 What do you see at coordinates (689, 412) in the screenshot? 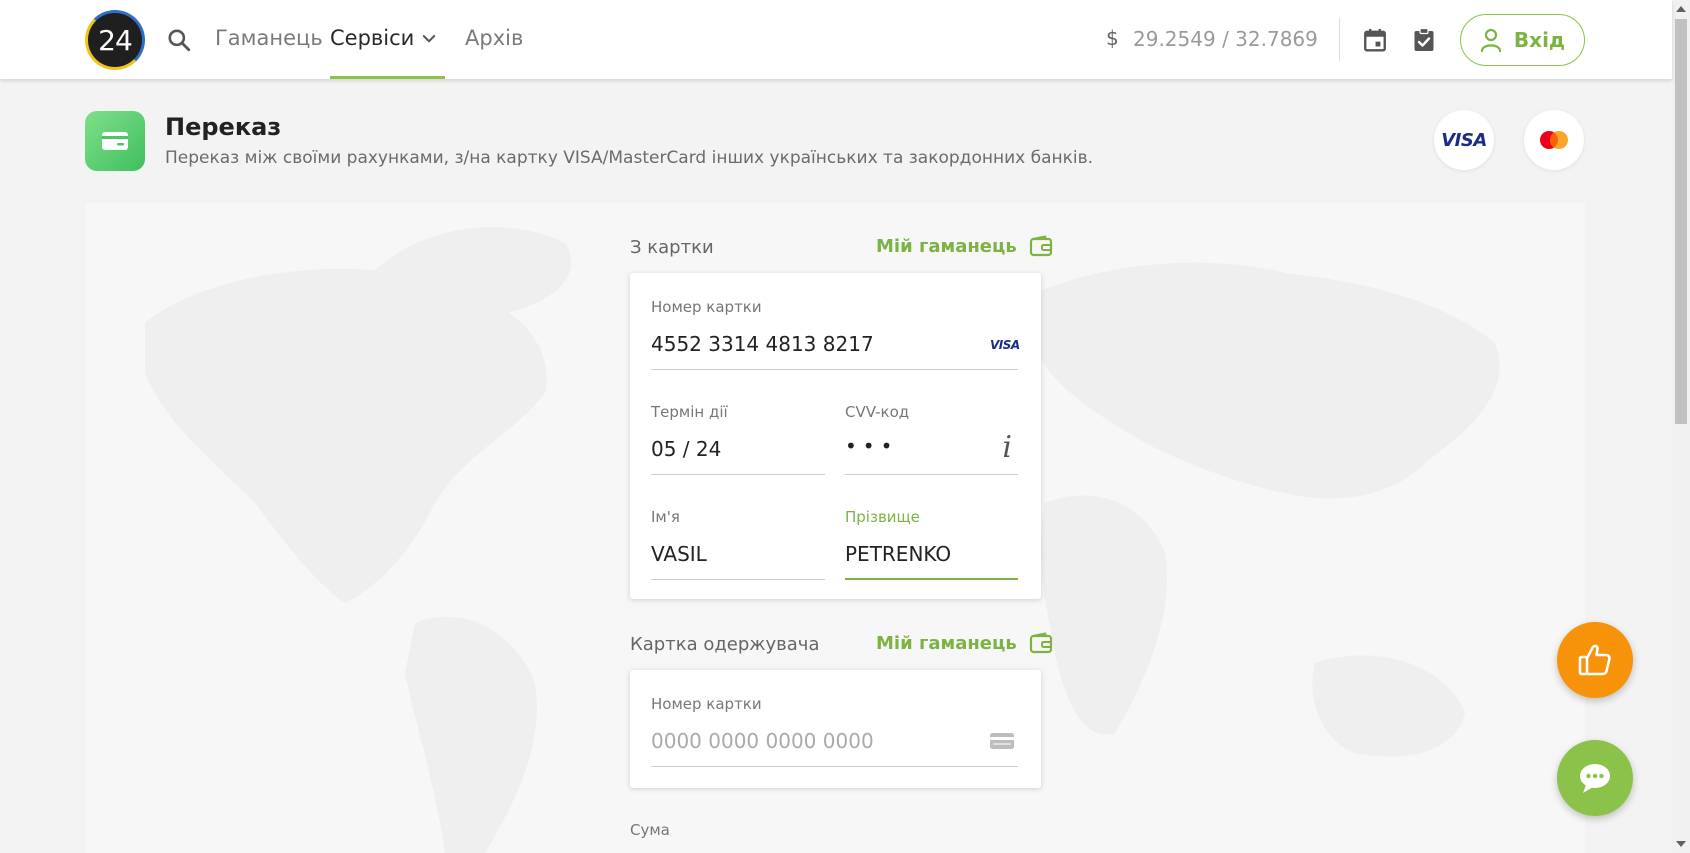
I see `expiry-label: Термін дії` at bounding box center [689, 412].